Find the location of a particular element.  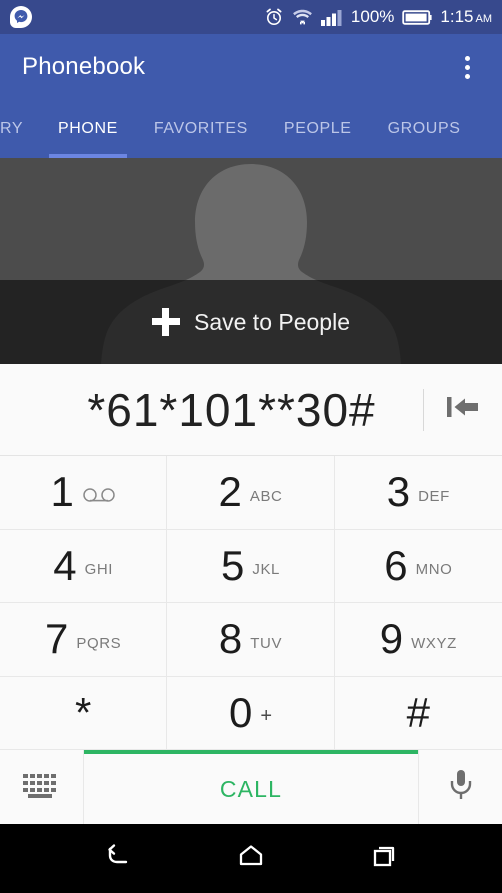

clock-time: 1:15 is located at coordinates (457, 16).